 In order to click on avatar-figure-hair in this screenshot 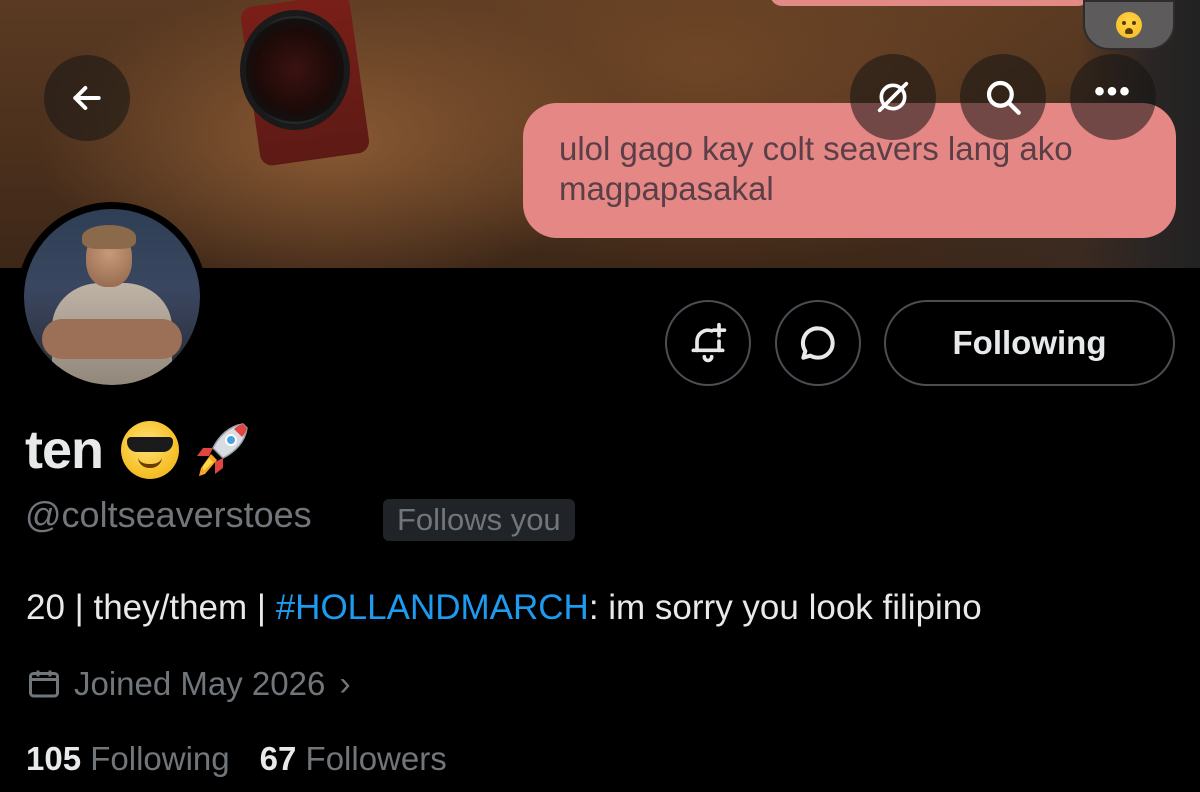, I will do `click(109, 237)`.